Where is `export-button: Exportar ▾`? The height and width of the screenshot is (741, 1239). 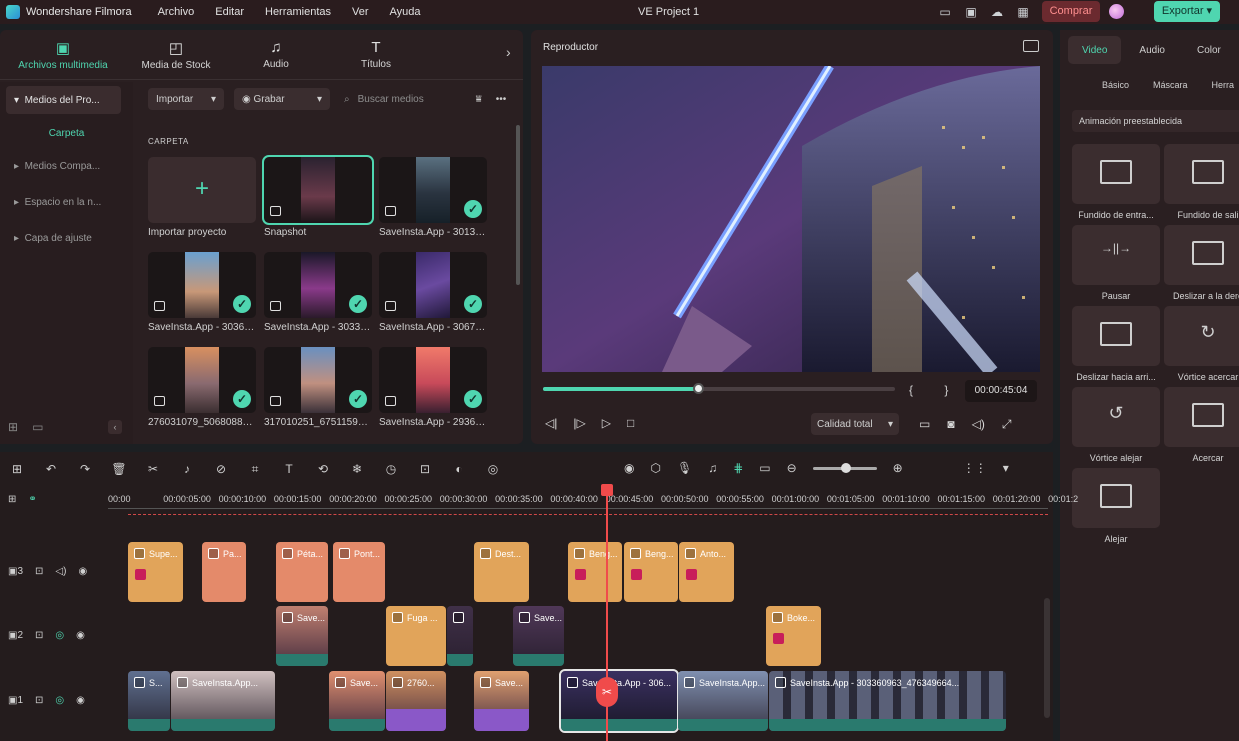
export-button: Exportar ▾ is located at coordinates (1187, 11).